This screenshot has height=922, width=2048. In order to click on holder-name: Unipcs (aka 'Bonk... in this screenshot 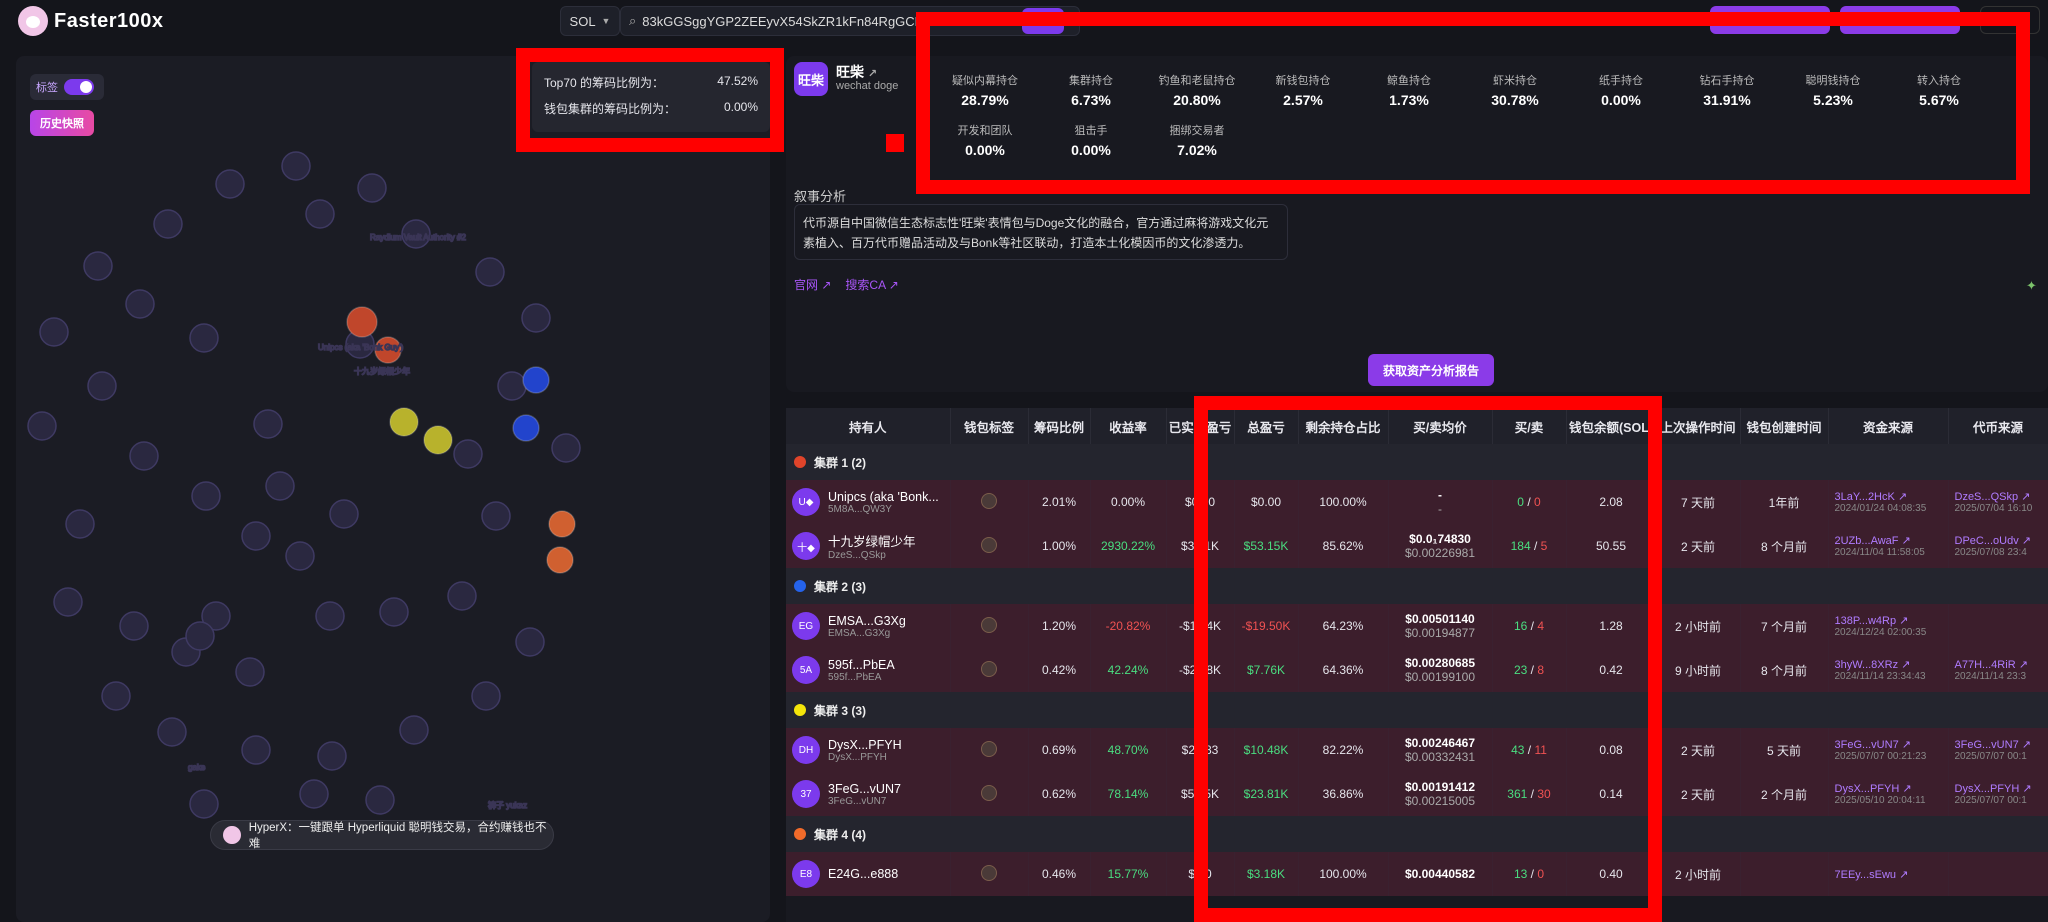, I will do `click(883, 497)`.